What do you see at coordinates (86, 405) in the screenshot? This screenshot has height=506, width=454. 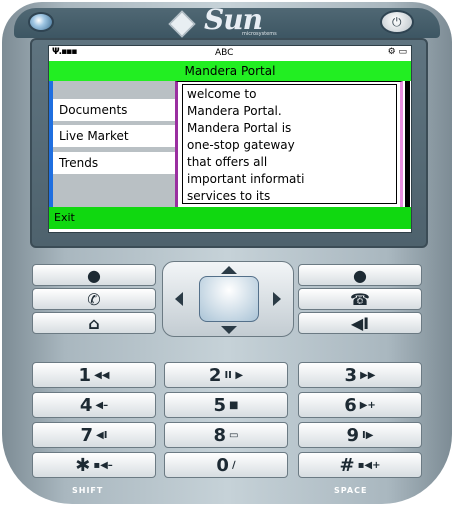 I see `key-number: 4` at bounding box center [86, 405].